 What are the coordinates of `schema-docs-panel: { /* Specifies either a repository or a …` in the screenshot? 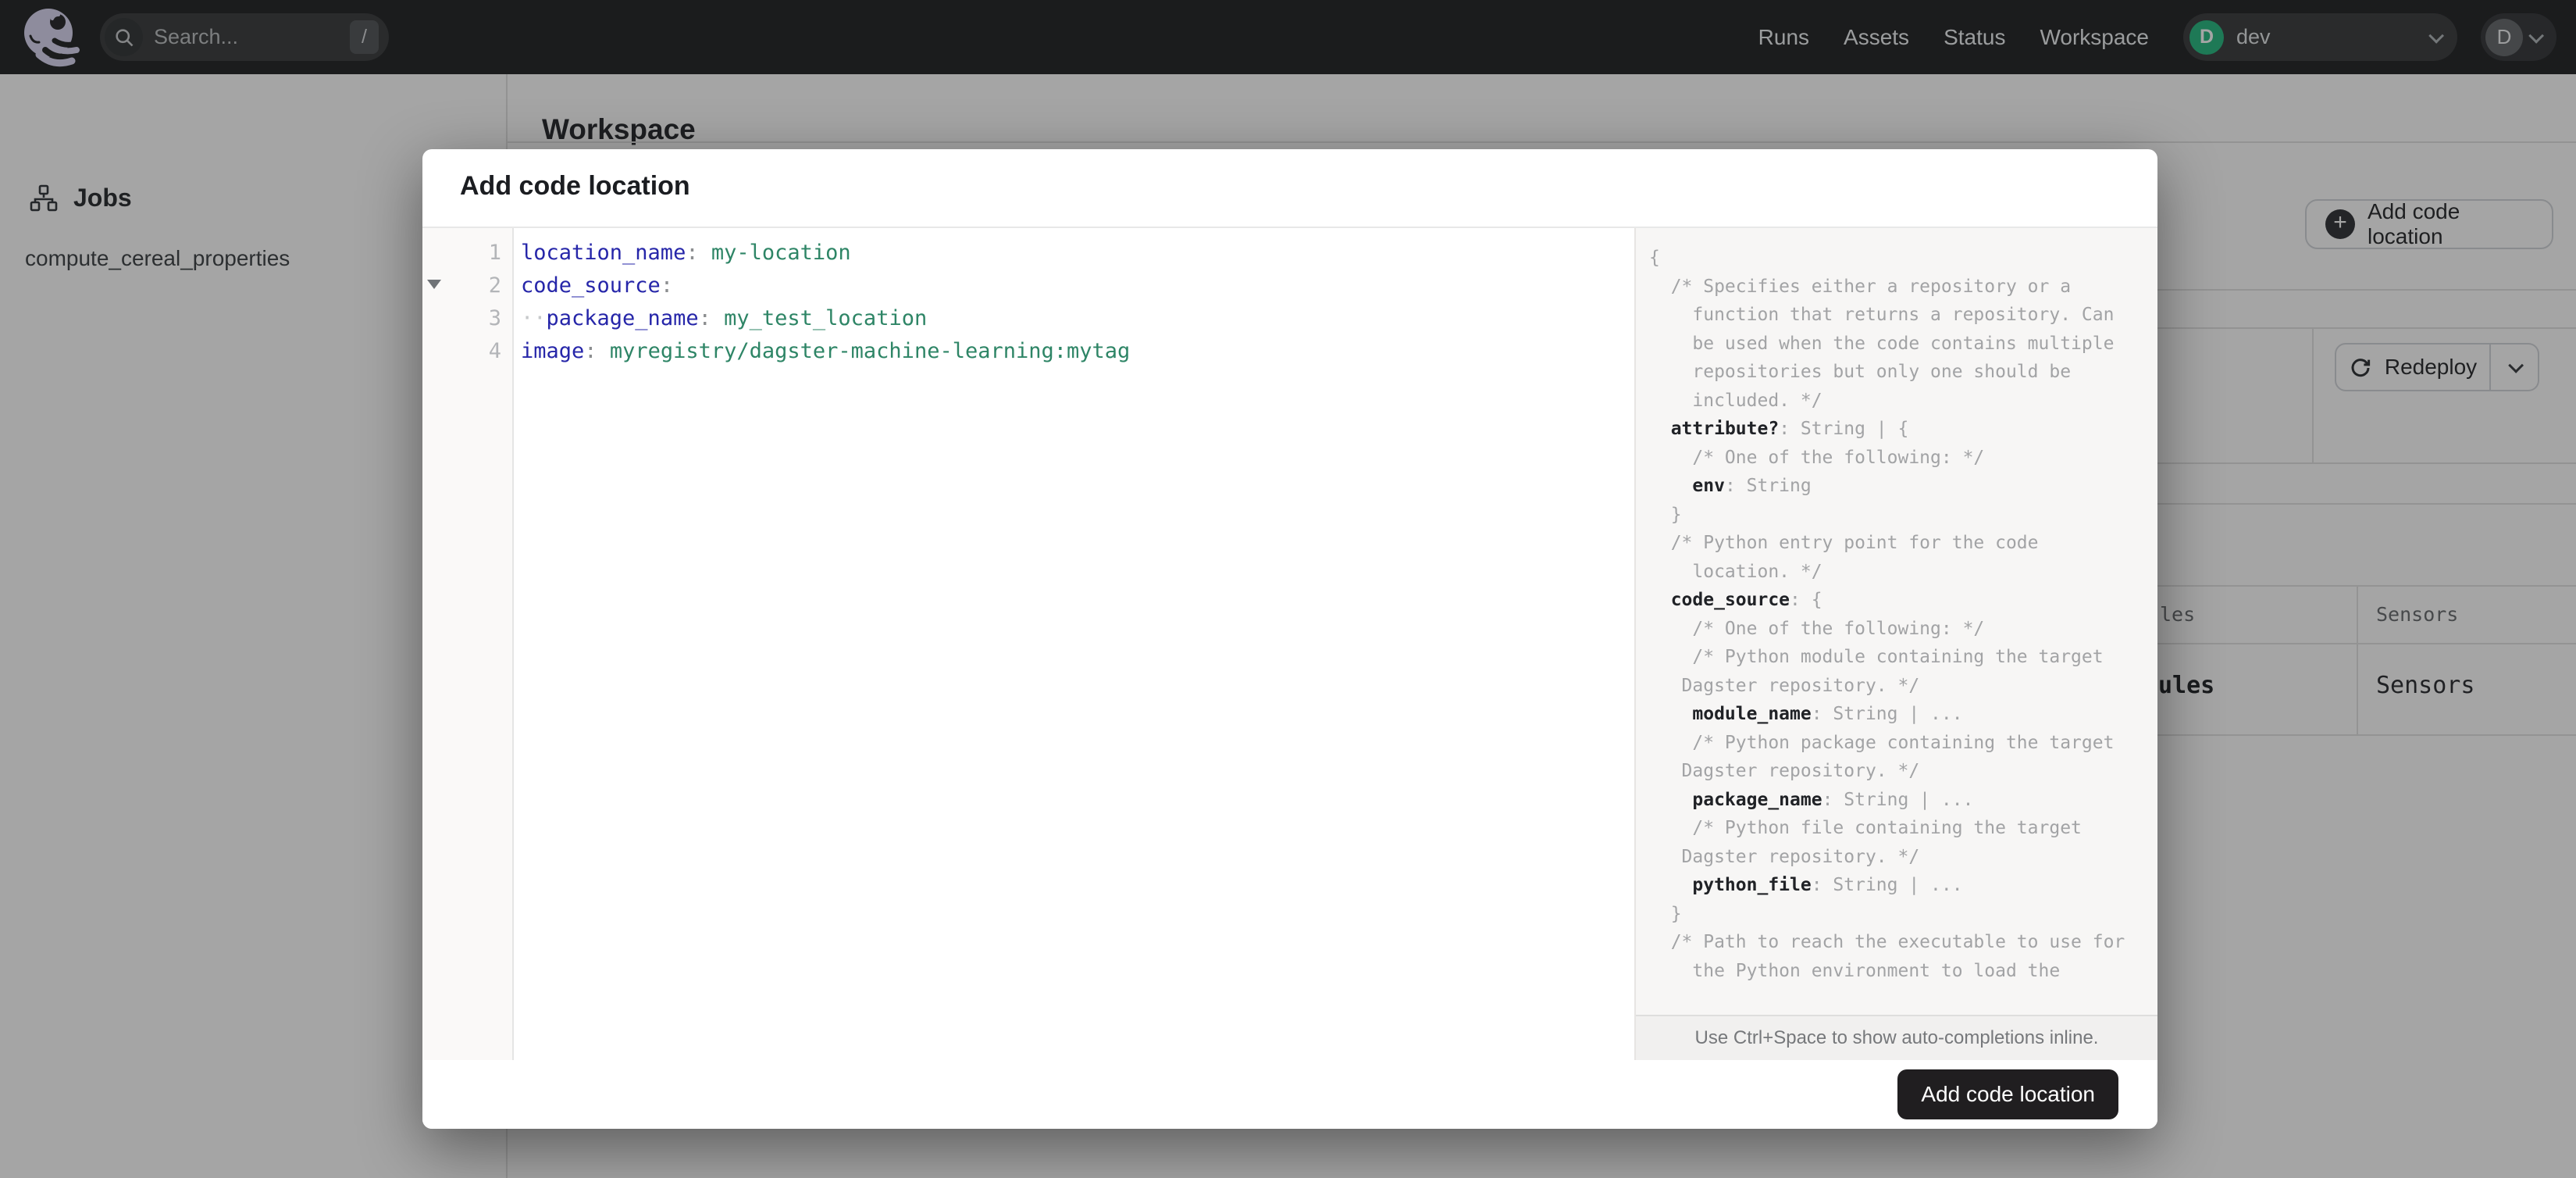 It's located at (1896, 644).